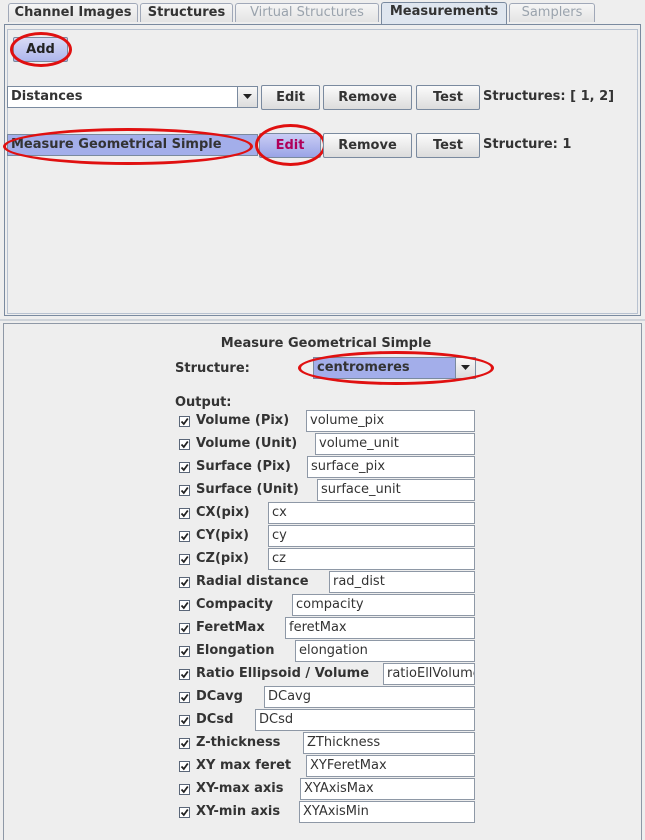 This screenshot has height=840, width=645. I want to click on output-name-field: elongation, so click(385, 651).